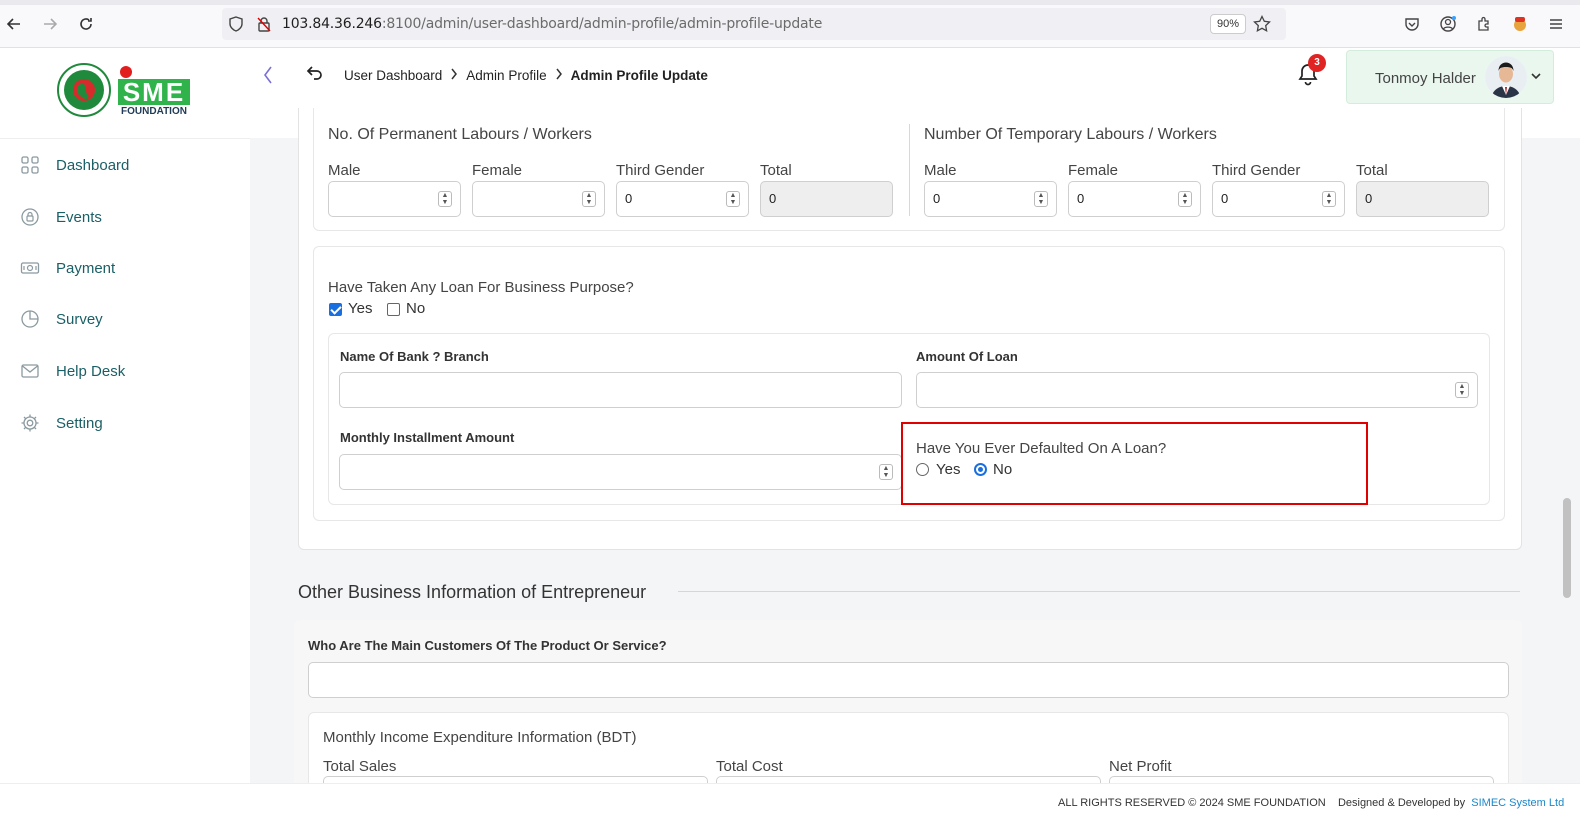 This screenshot has height=821, width=1580. What do you see at coordinates (86, 24) in the screenshot?
I see `reload-icon` at bounding box center [86, 24].